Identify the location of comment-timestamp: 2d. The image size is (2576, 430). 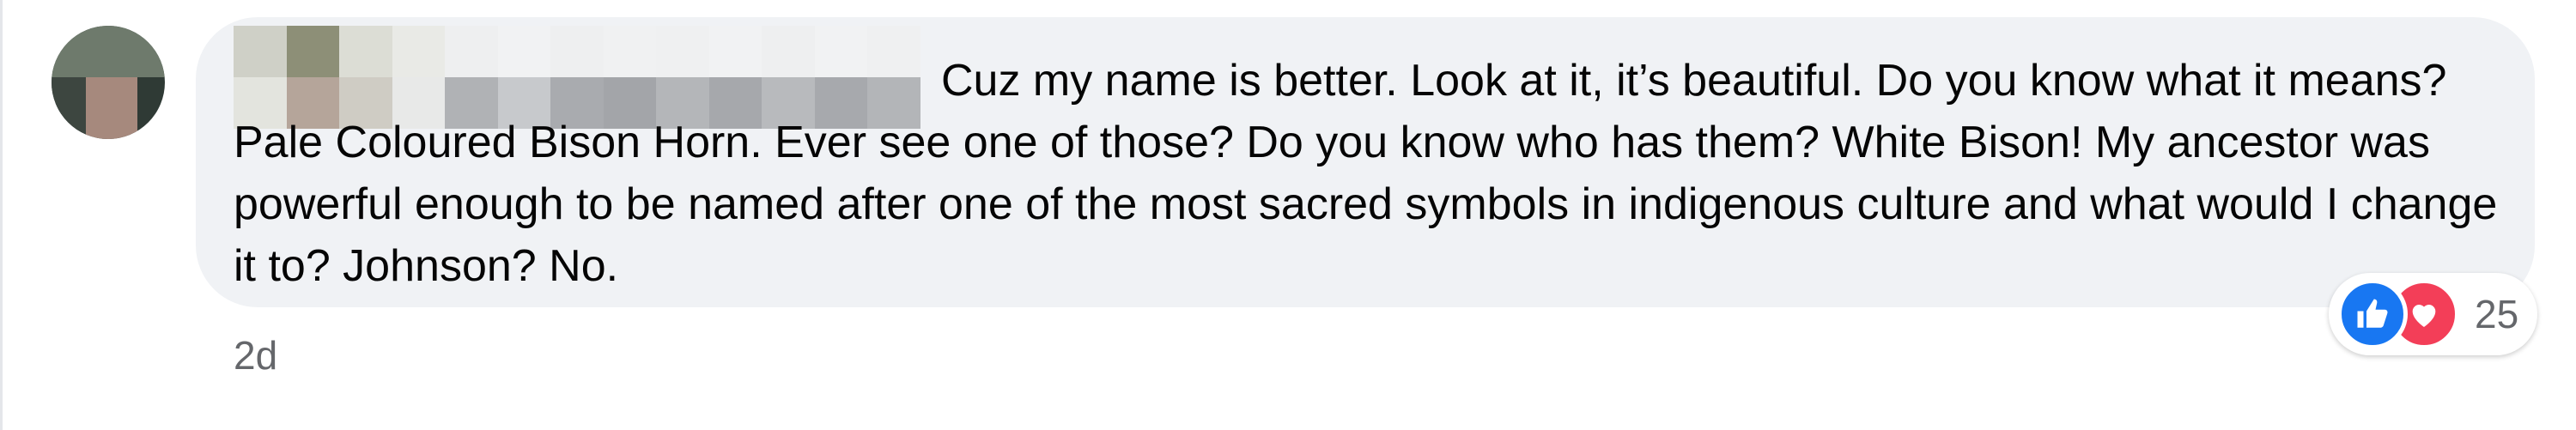
(255, 355).